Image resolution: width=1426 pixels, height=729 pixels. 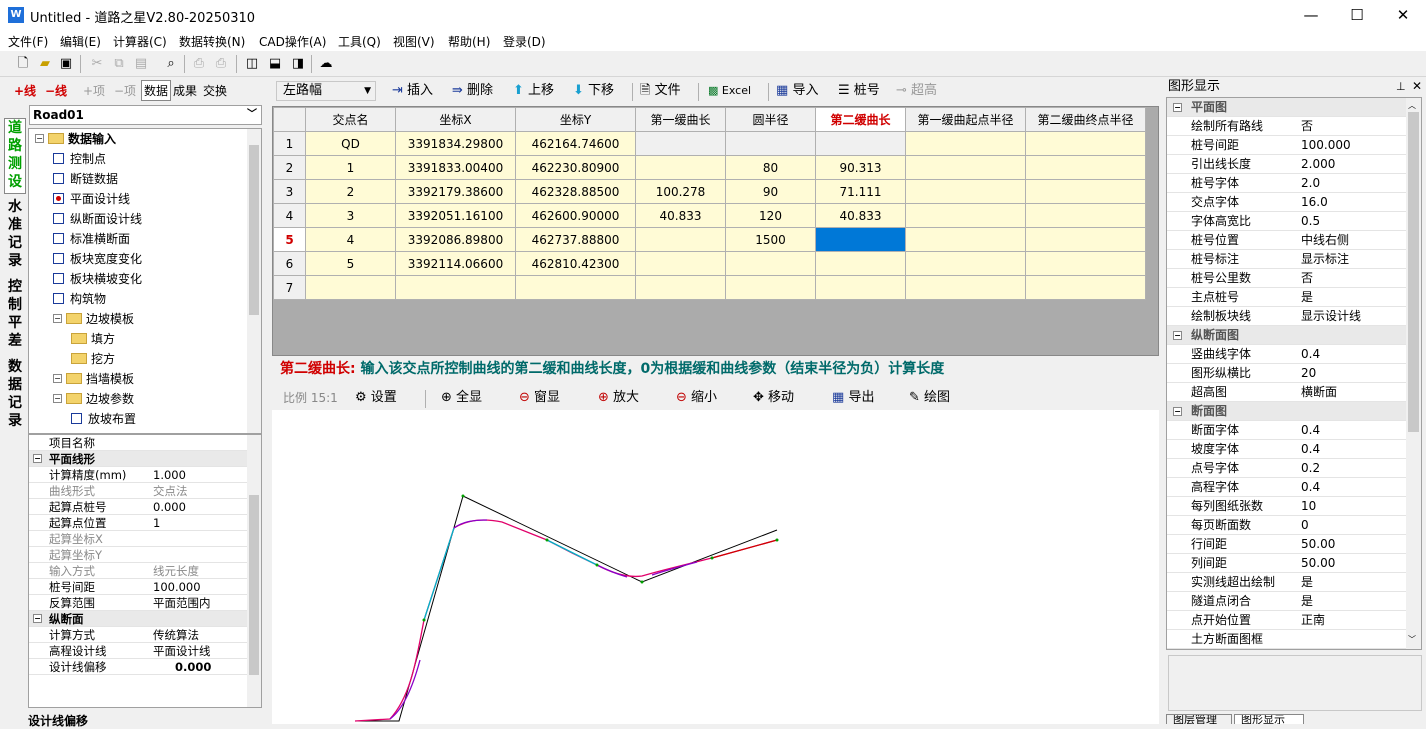 What do you see at coordinates (1287, 126) in the screenshot?
I see `property-row: 绘制所有路线 否` at bounding box center [1287, 126].